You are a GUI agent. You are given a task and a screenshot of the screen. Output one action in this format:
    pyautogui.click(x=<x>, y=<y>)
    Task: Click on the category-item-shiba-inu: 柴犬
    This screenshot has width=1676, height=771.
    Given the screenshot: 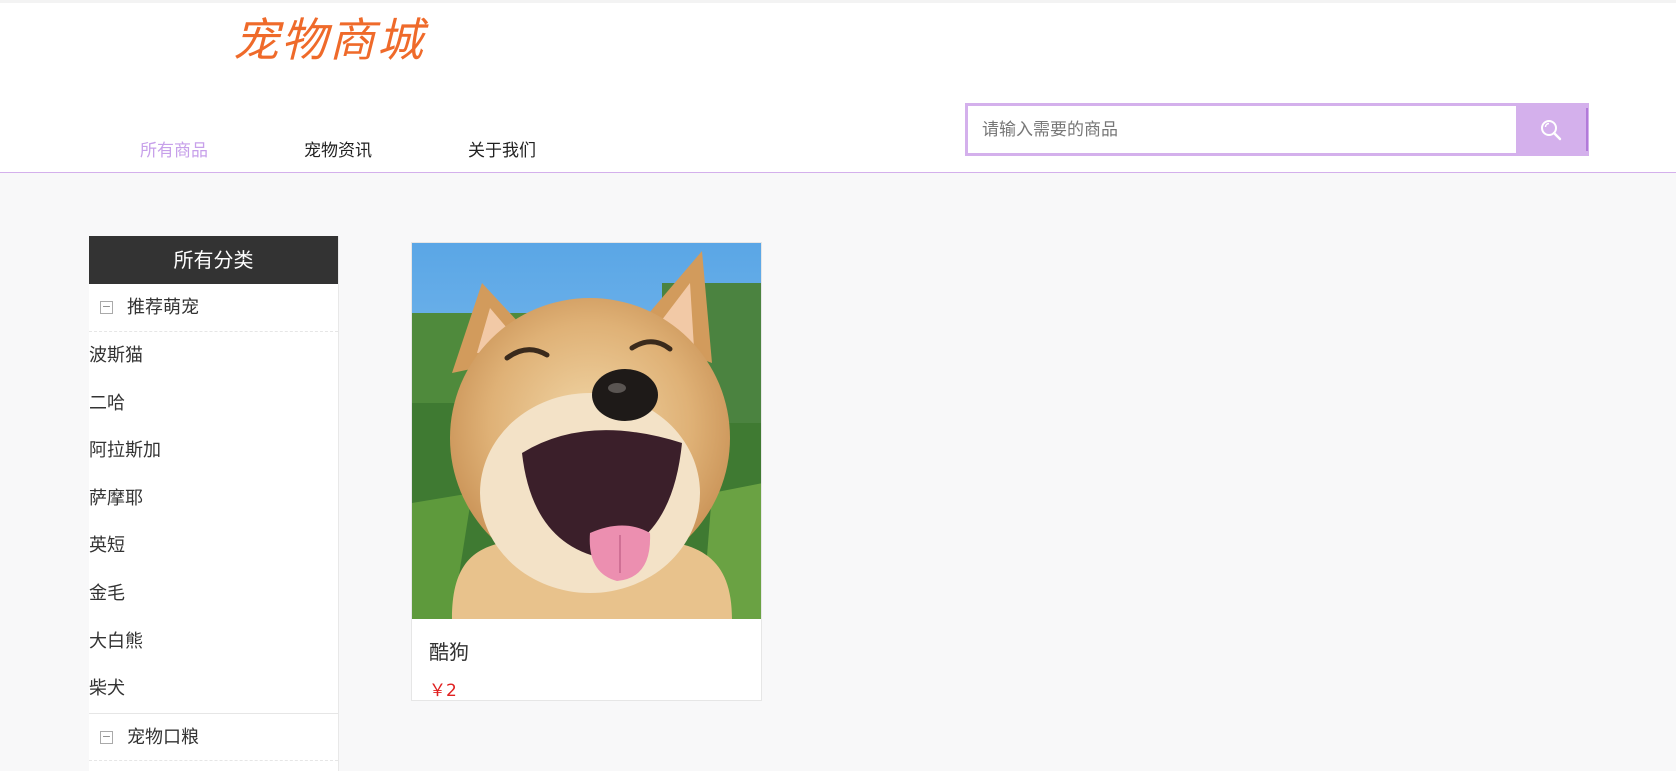 What is the action you would take?
    pyautogui.click(x=213, y=689)
    